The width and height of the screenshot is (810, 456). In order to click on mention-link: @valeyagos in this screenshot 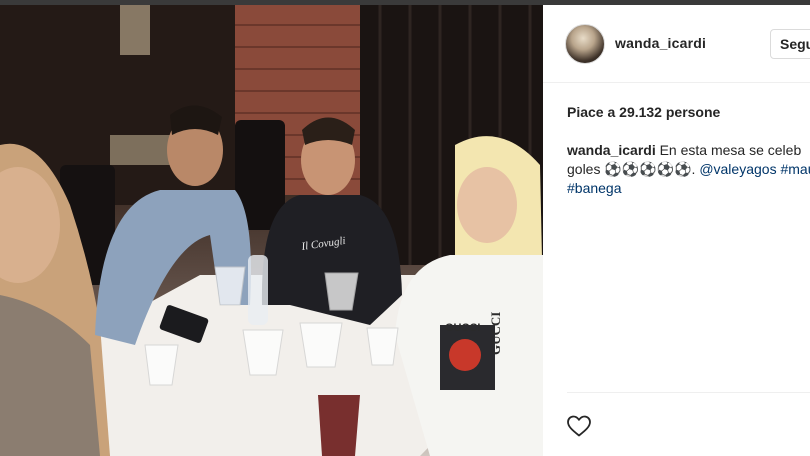, I will do `click(737, 169)`.